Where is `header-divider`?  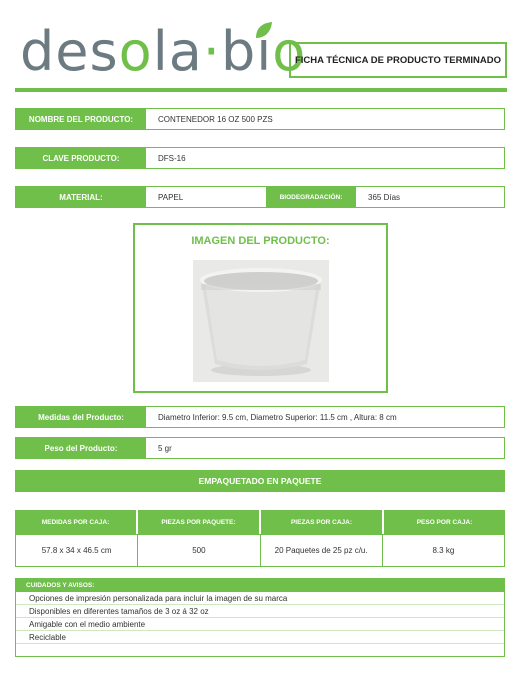
header-divider is located at coordinates (261, 90).